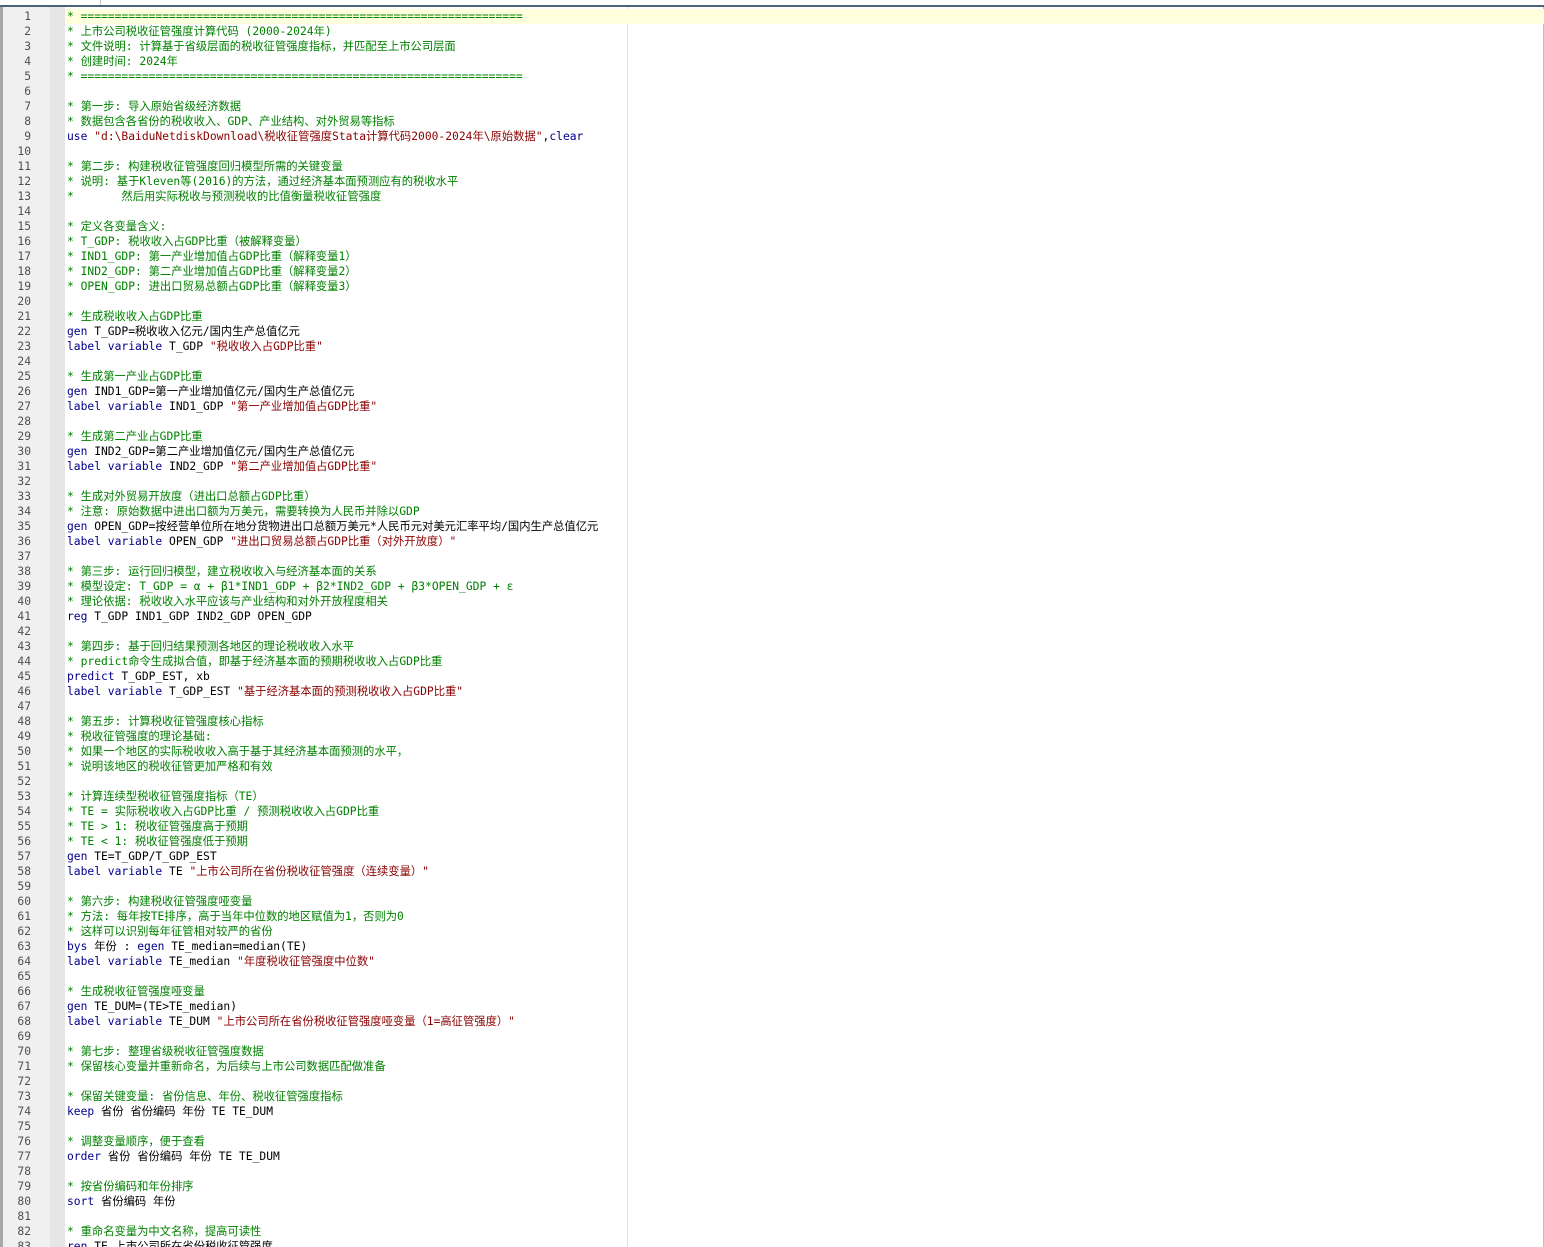 Image resolution: width=1544 pixels, height=1247 pixels. I want to click on code-line: 55 * TE > 1: 税收征管强度高于预期, so click(772, 826).